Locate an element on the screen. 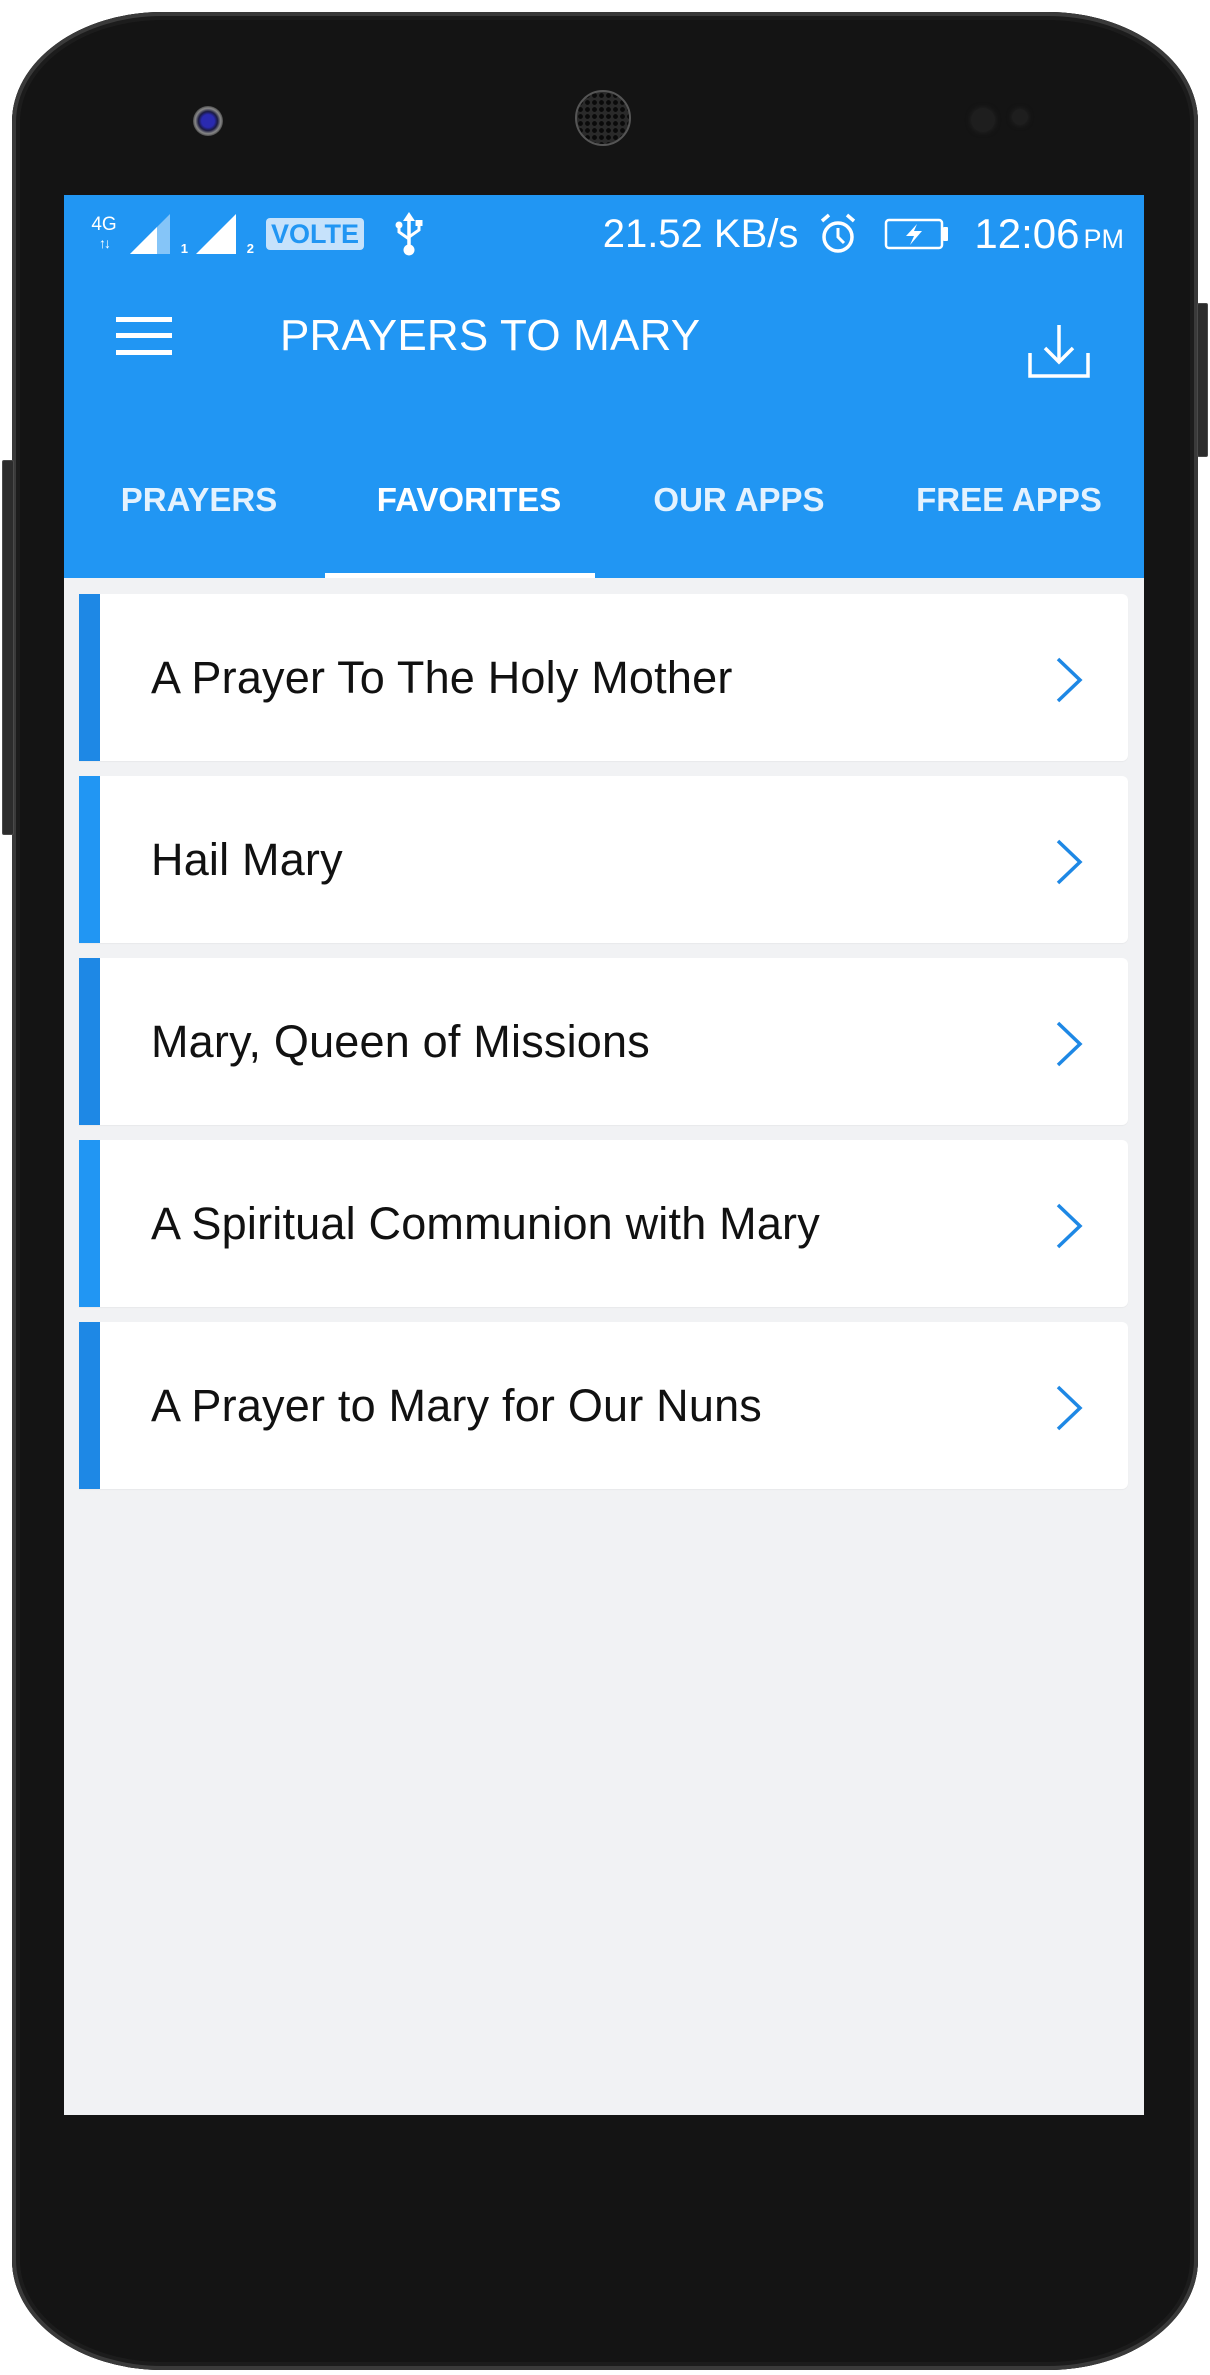  tab-indicator is located at coordinates (460, 575).